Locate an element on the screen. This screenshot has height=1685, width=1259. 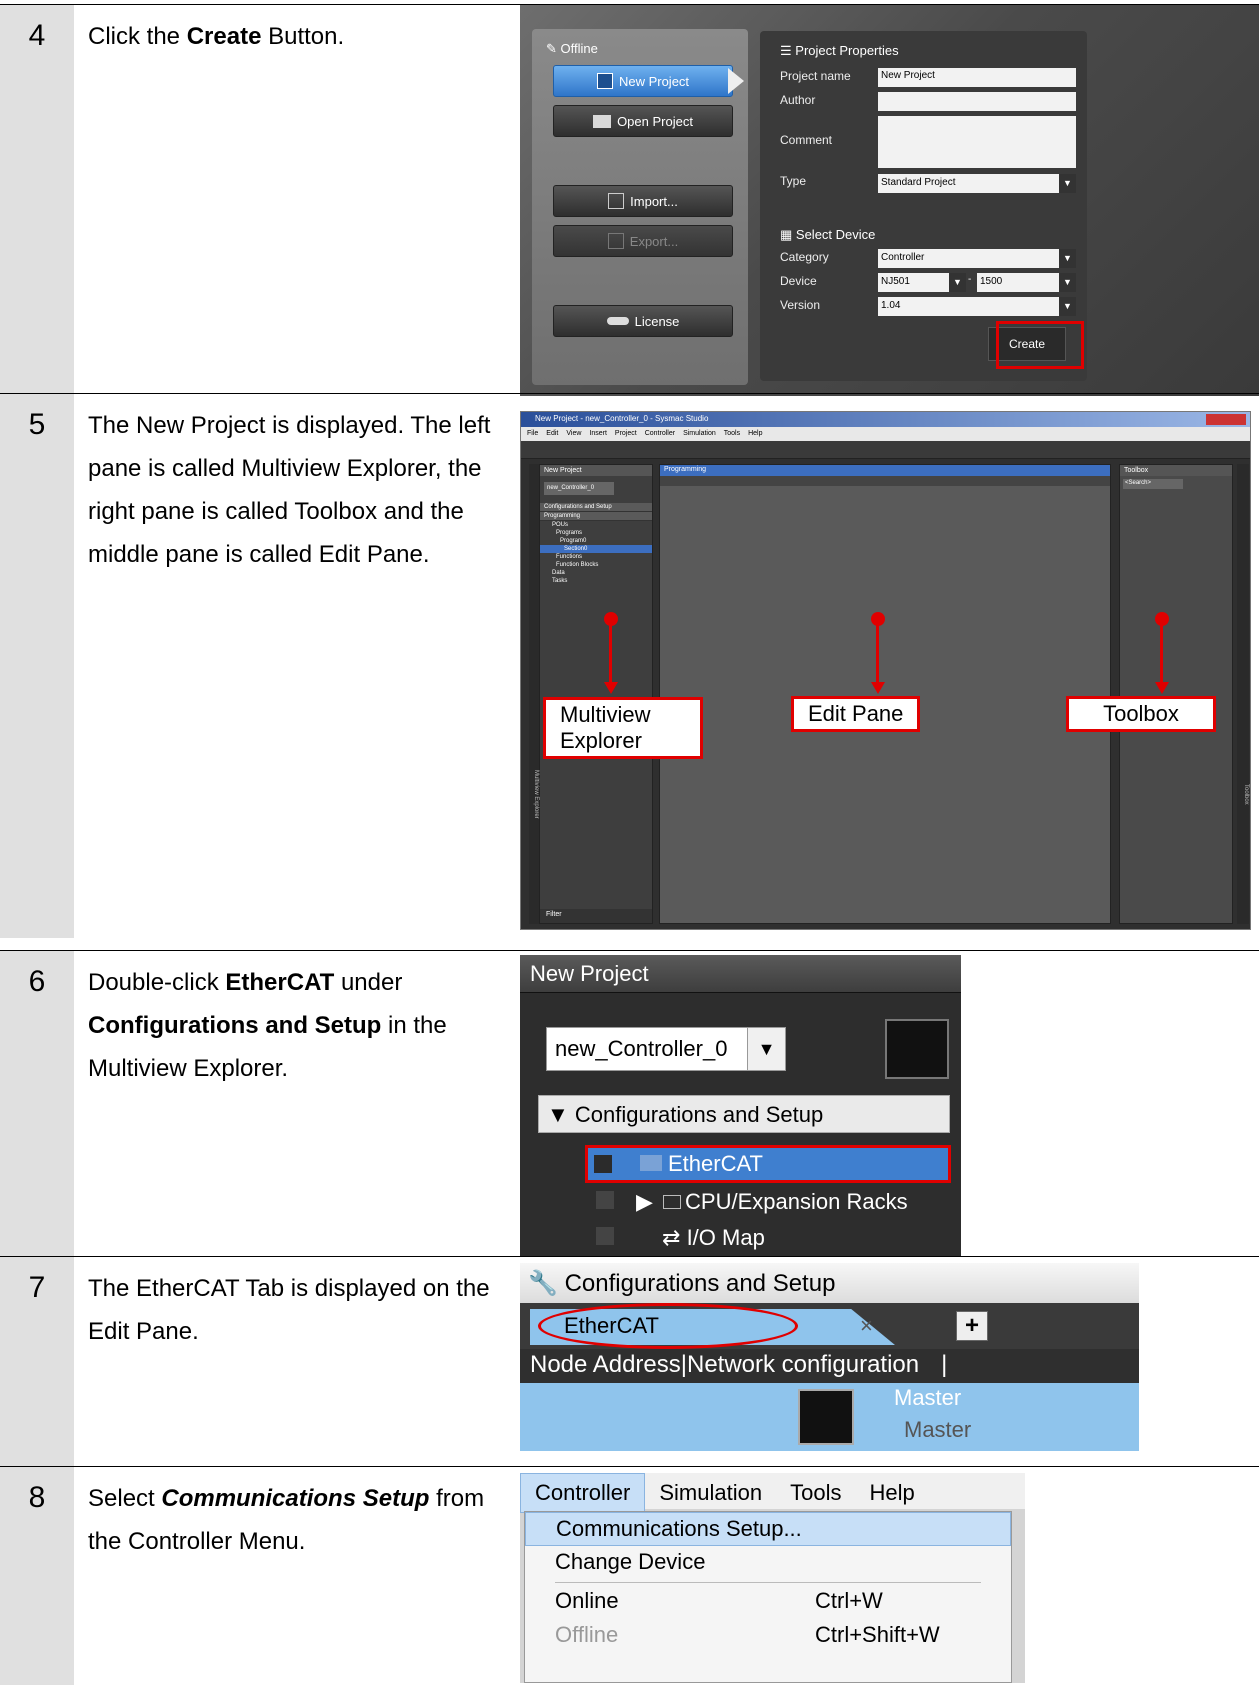
project-properties-title-text: Project Properties is located at coordinates (847, 50).